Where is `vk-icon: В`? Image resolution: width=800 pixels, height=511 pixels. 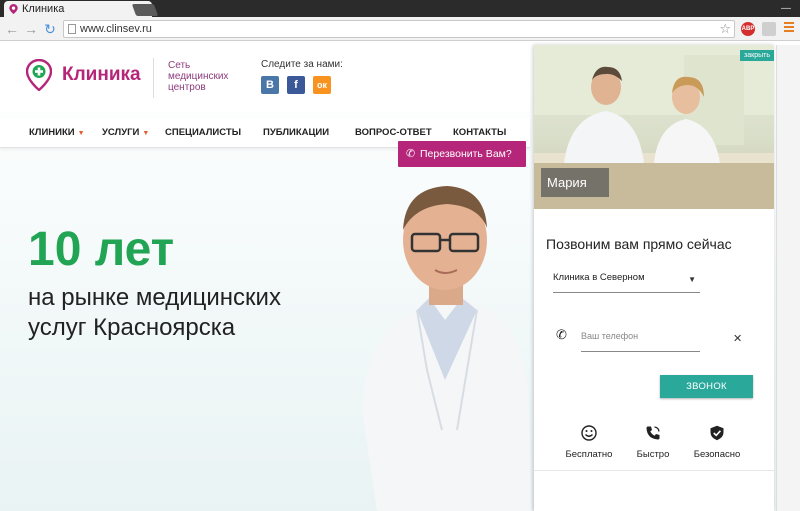 vk-icon: В is located at coordinates (270, 85).